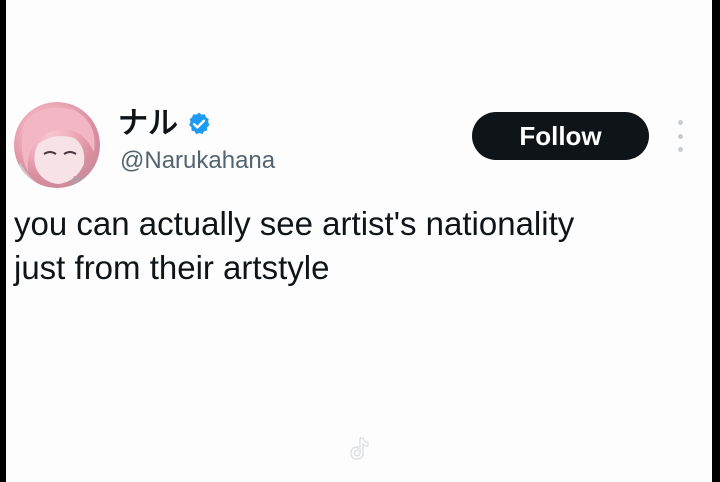 This screenshot has height=482, width=720. I want to click on avatar, so click(57, 145).